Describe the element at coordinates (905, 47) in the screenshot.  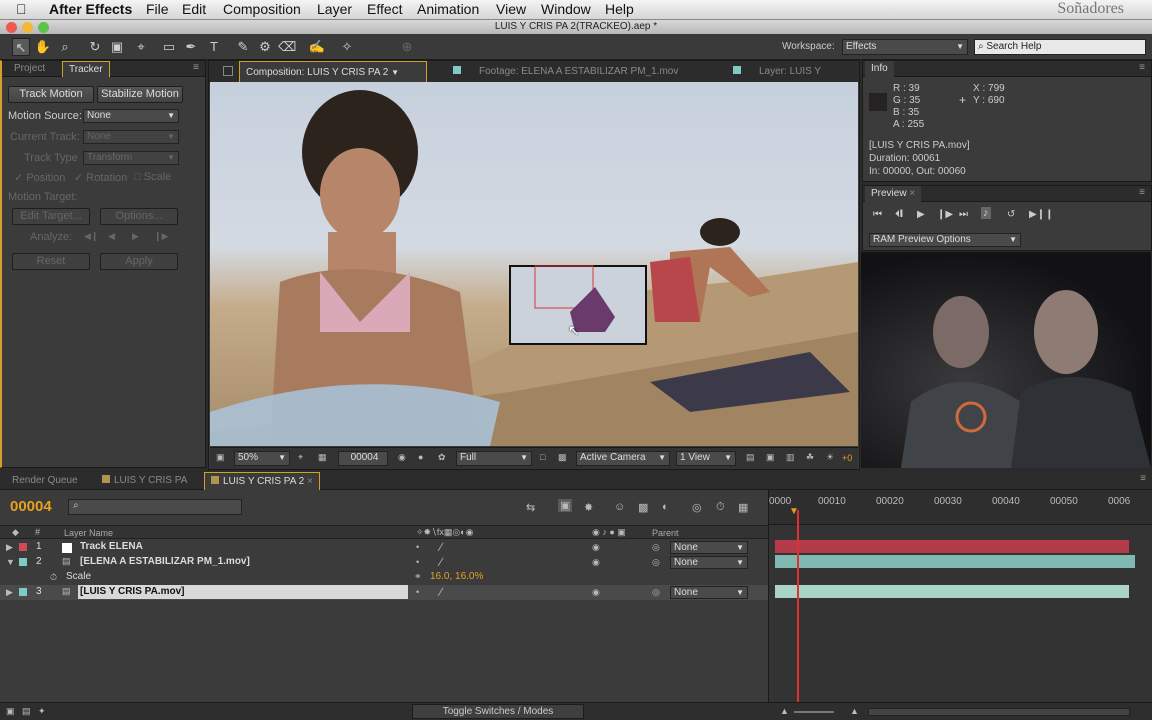
I see `workspace-dropdown: Effects ▼` at that location.